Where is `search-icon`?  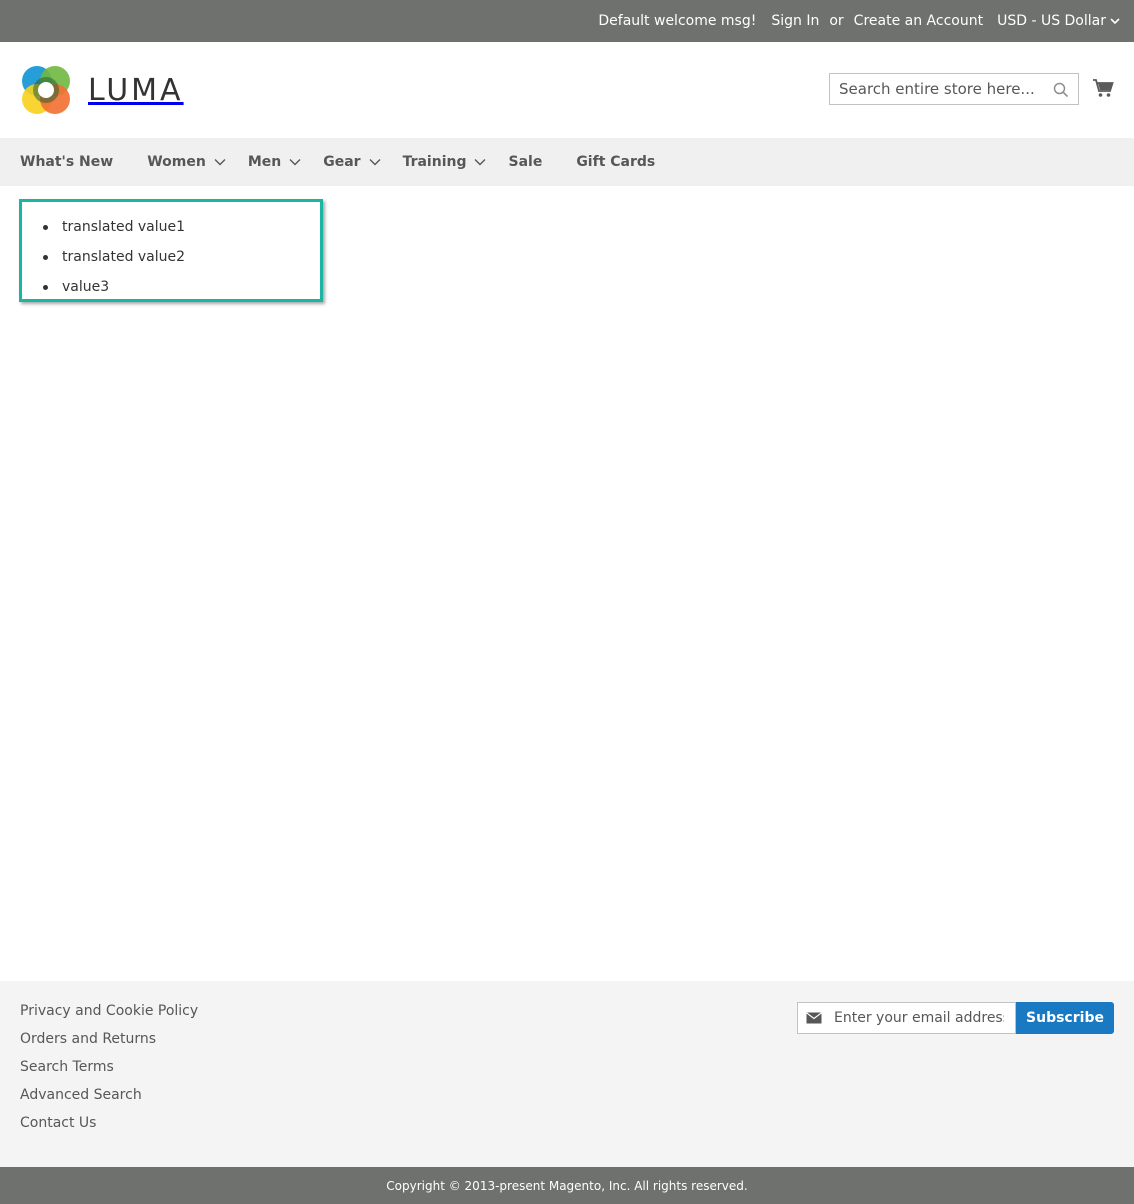 search-icon is located at coordinates (1061, 90).